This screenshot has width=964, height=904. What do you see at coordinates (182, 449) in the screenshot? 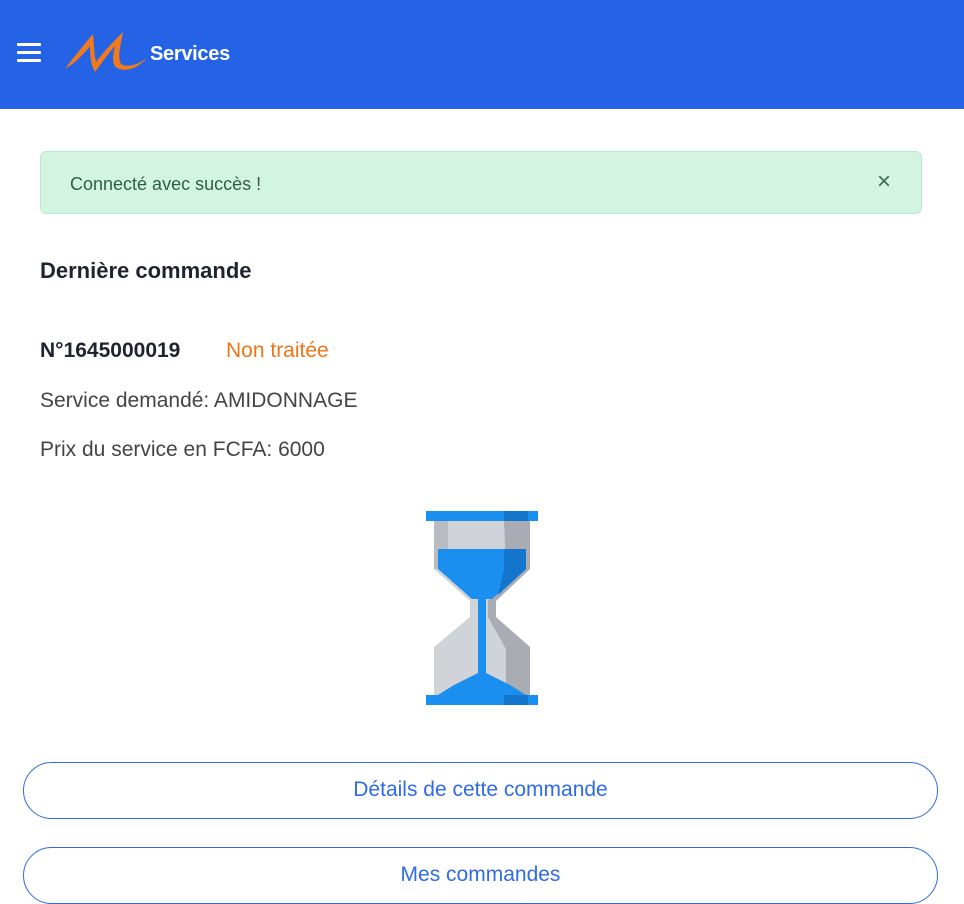
I see `order-price: Prix du service en FCFA: 6000` at bounding box center [182, 449].